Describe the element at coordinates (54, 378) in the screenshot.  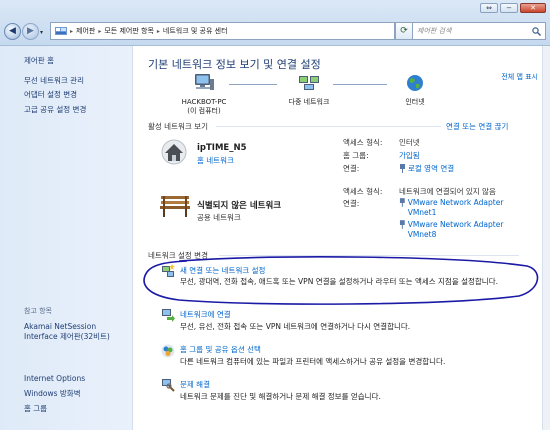
I see `sidebar-item-internet-options: Internet Options` at that location.